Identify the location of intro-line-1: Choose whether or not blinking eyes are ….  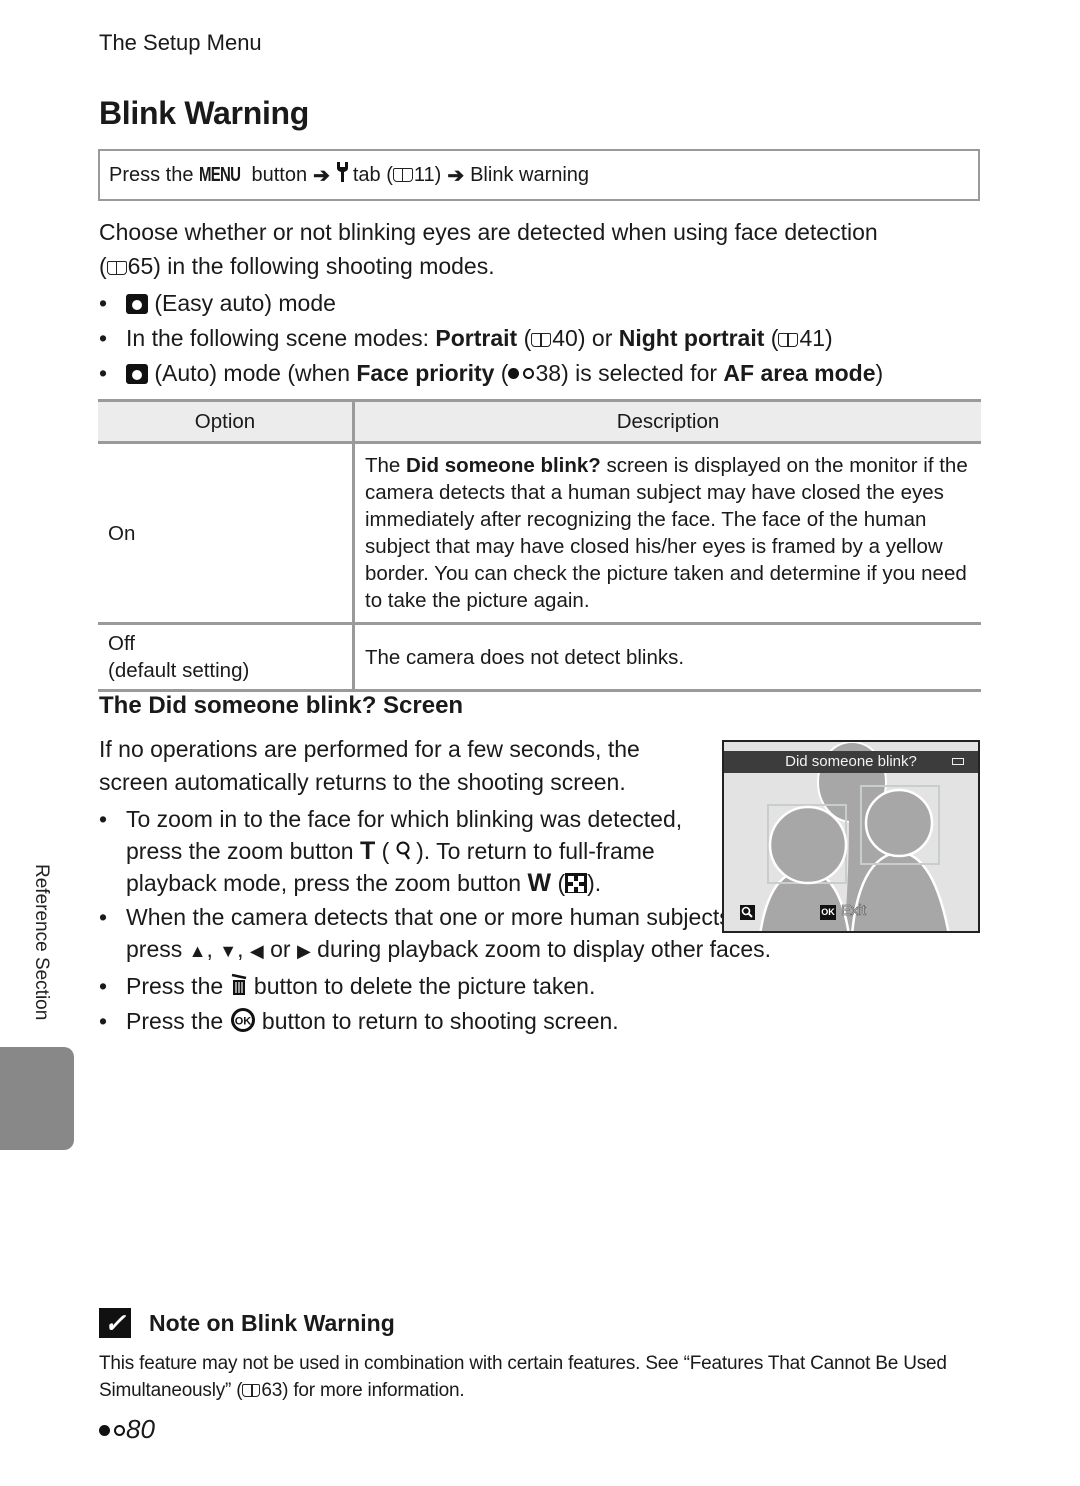
(488, 232).